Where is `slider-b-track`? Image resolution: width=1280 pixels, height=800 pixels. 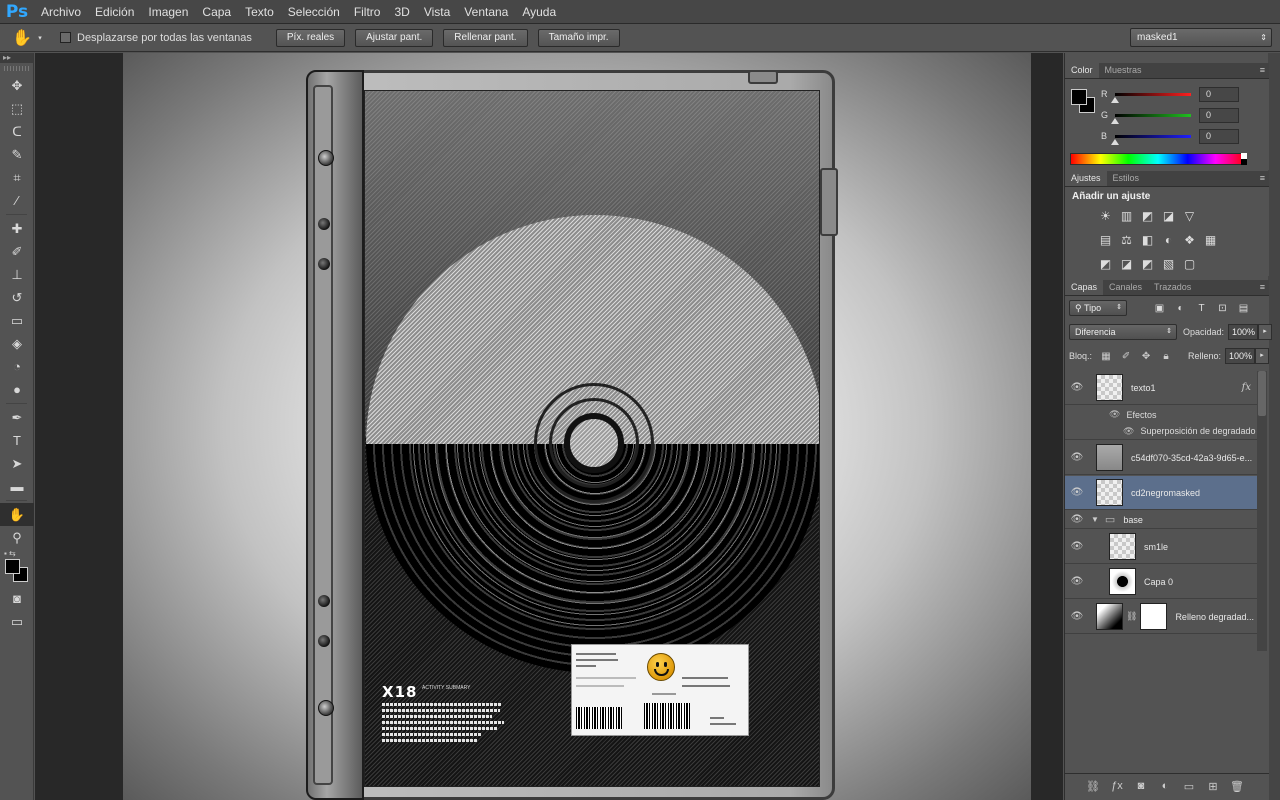 slider-b-track is located at coordinates (1151, 139).